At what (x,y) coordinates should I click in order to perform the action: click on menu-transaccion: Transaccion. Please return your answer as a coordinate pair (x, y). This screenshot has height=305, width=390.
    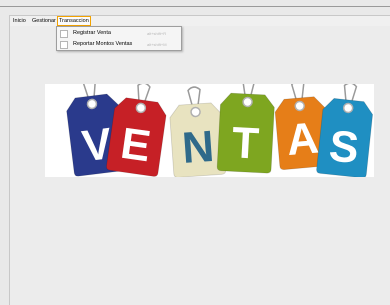
    Looking at the image, I should click on (74, 21).